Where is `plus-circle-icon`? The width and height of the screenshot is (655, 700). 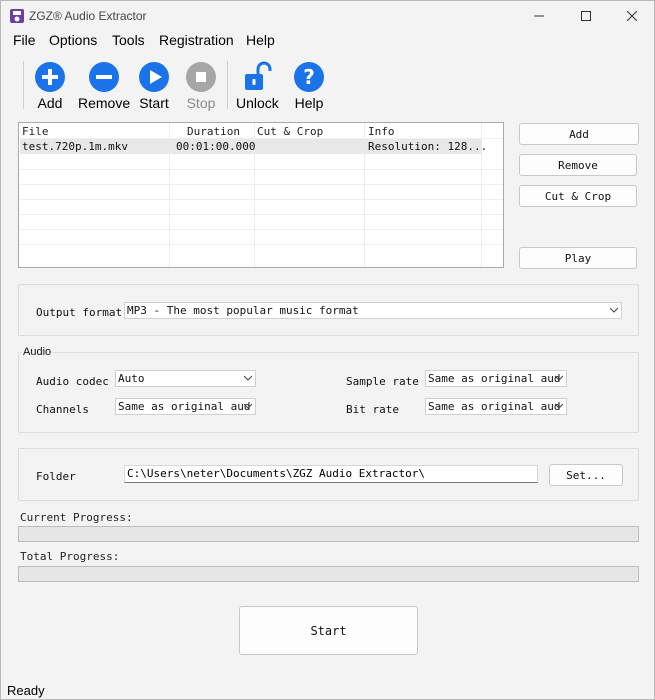
plus-circle-icon is located at coordinates (50, 77).